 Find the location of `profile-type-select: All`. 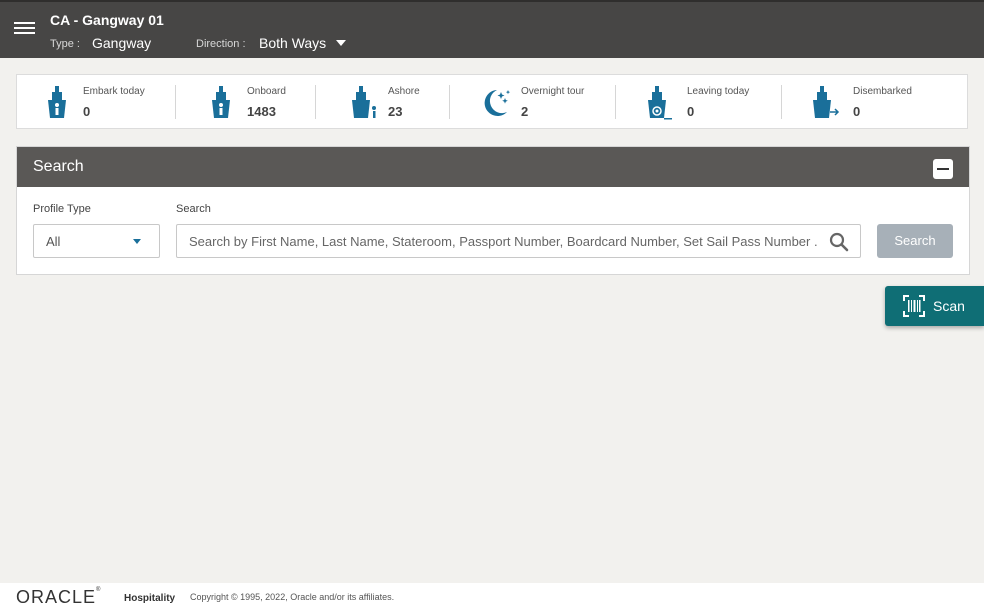

profile-type-select: All is located at coordinates (96, 241).